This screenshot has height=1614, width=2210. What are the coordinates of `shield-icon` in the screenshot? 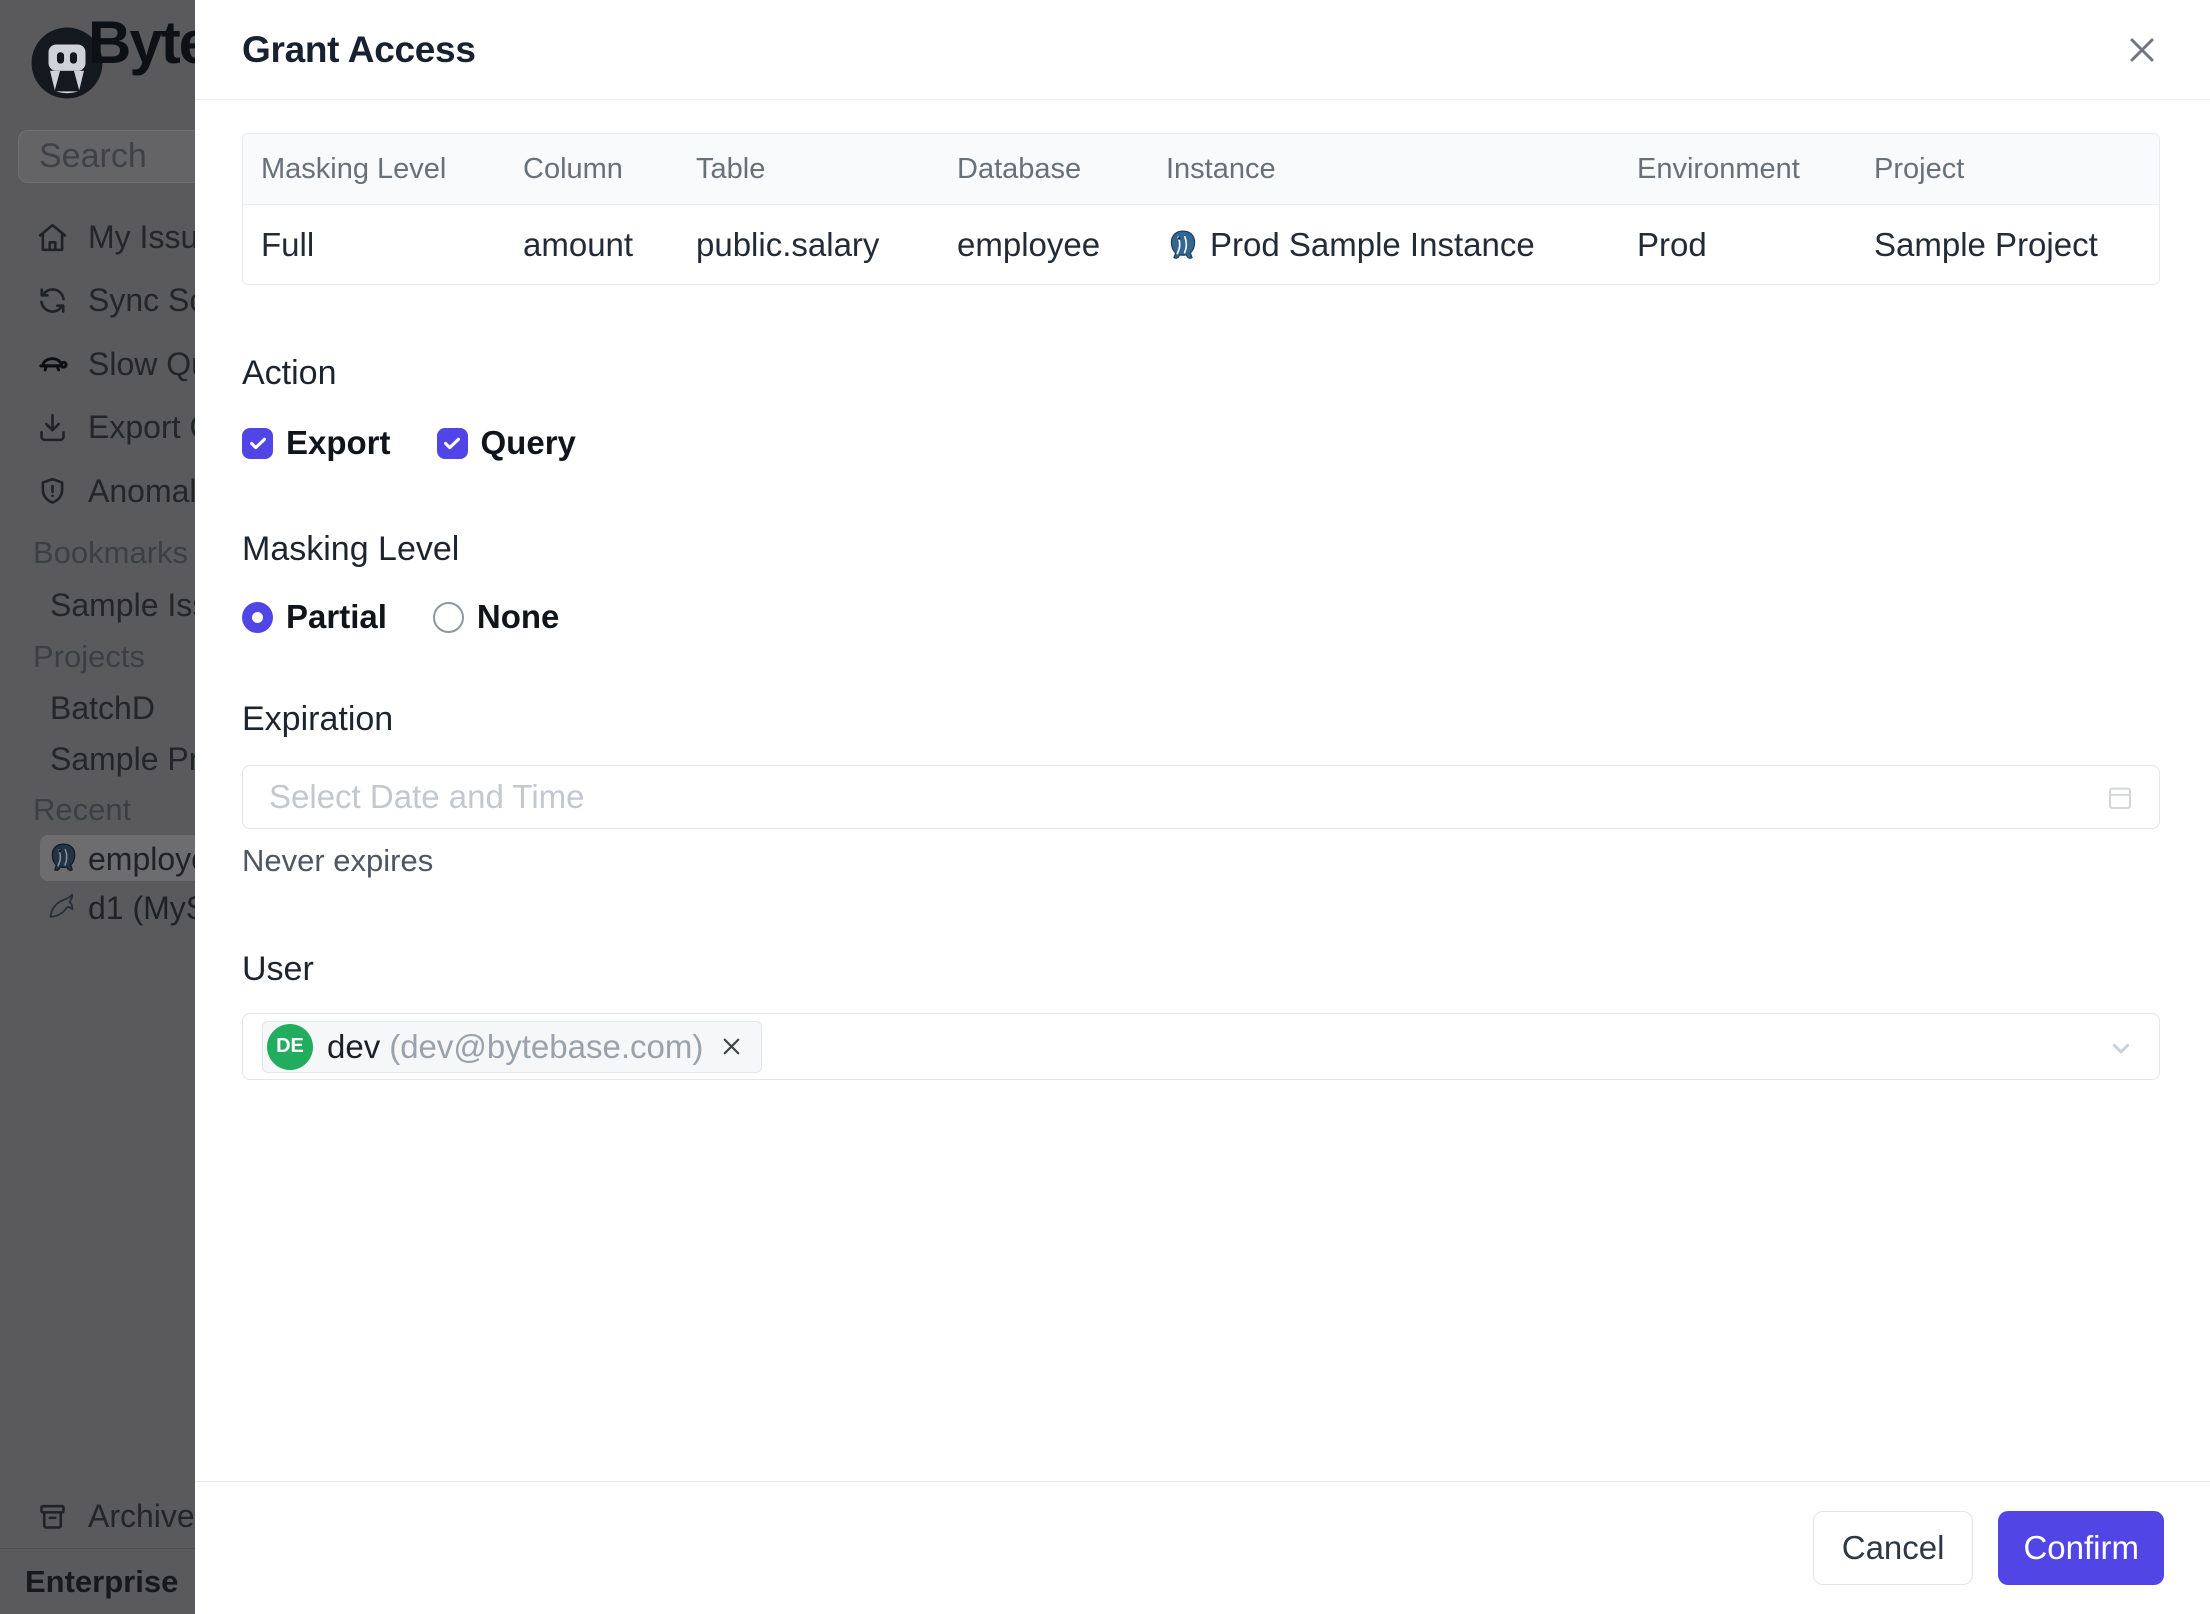 It's located at (52, 490).